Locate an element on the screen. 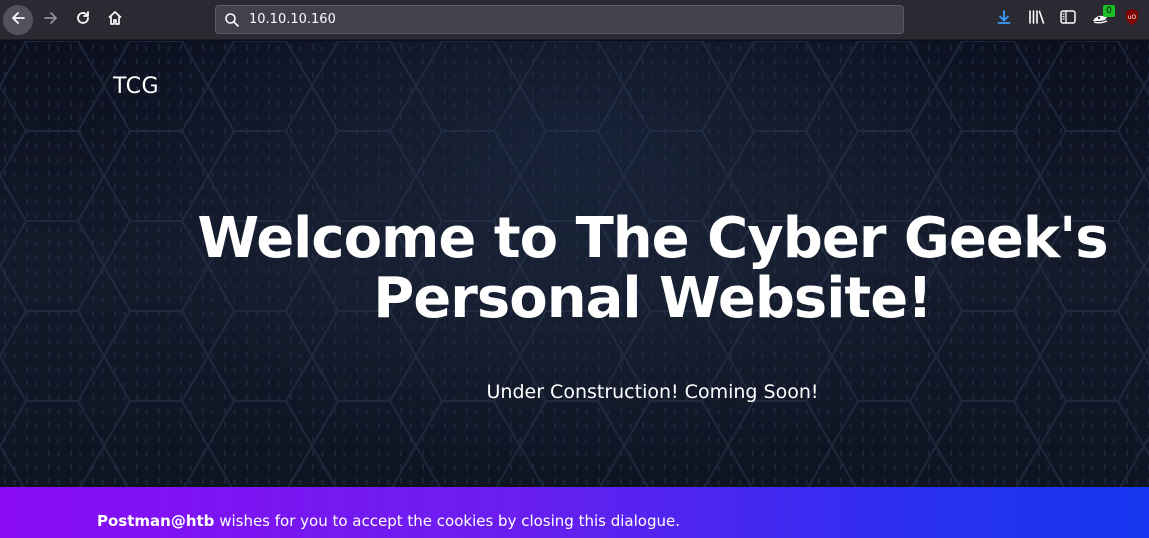 The width and height of the screenshot is (1149, 538). url-text: 10.10.10.160 is located at coordinates (292, 19).